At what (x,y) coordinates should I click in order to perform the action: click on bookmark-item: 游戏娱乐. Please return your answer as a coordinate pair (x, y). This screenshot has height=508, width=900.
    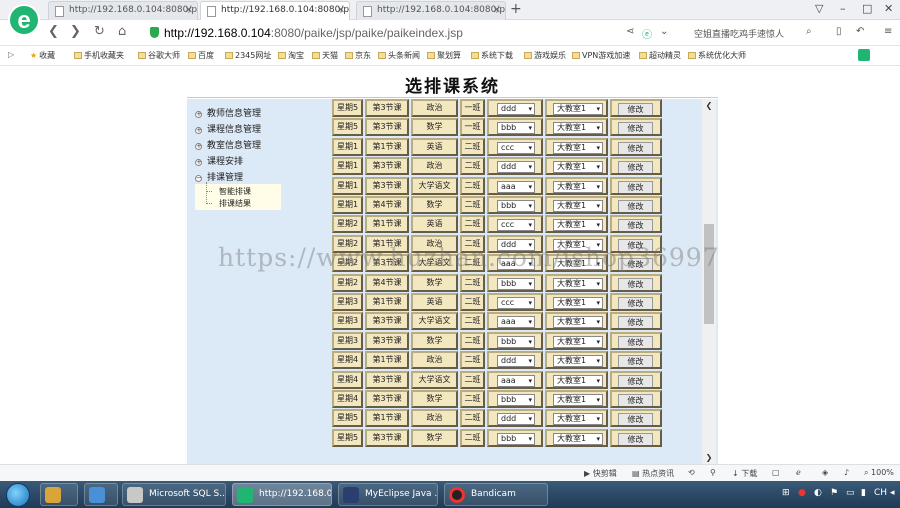
    Looking at the image, I should click on (545, 55).